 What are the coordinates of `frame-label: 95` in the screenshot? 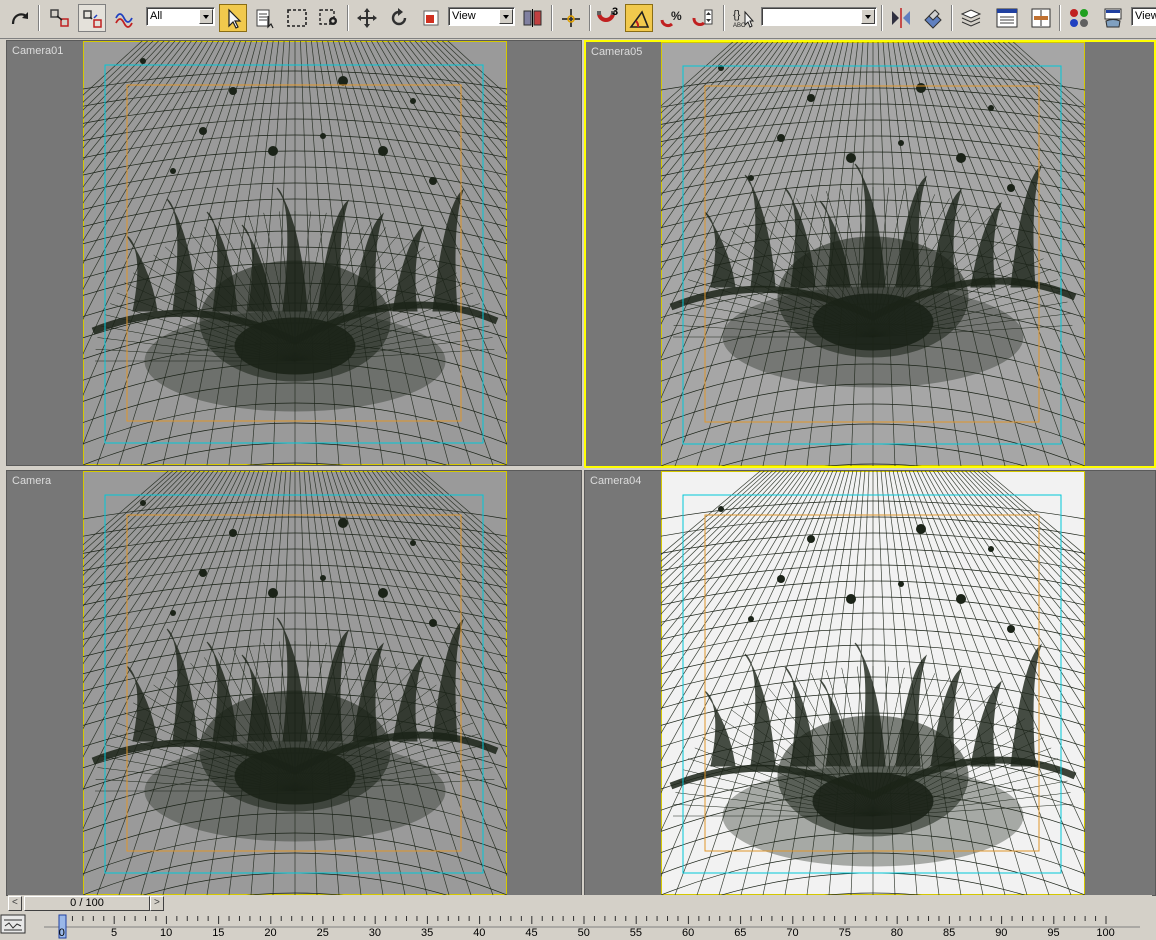 It's located at (1053, 933).